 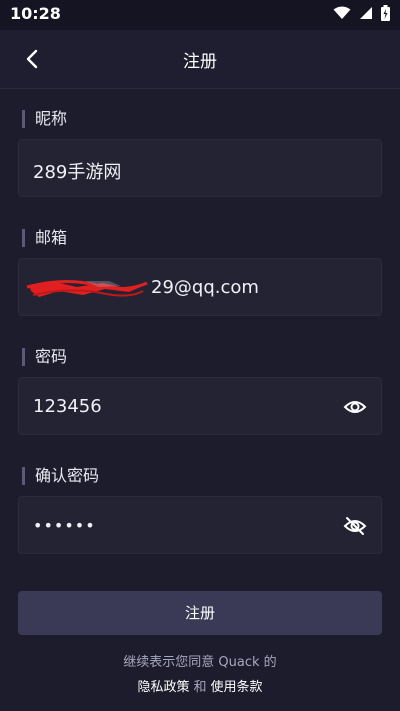 I want to click on status-time: 10:28, so click(x=35, y=13).